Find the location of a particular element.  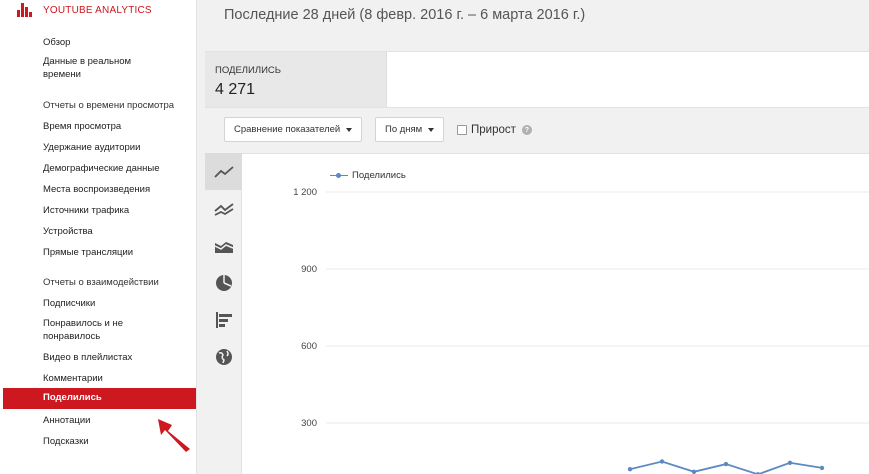

growth-label: Прирост is located at coordinates (493, 130).